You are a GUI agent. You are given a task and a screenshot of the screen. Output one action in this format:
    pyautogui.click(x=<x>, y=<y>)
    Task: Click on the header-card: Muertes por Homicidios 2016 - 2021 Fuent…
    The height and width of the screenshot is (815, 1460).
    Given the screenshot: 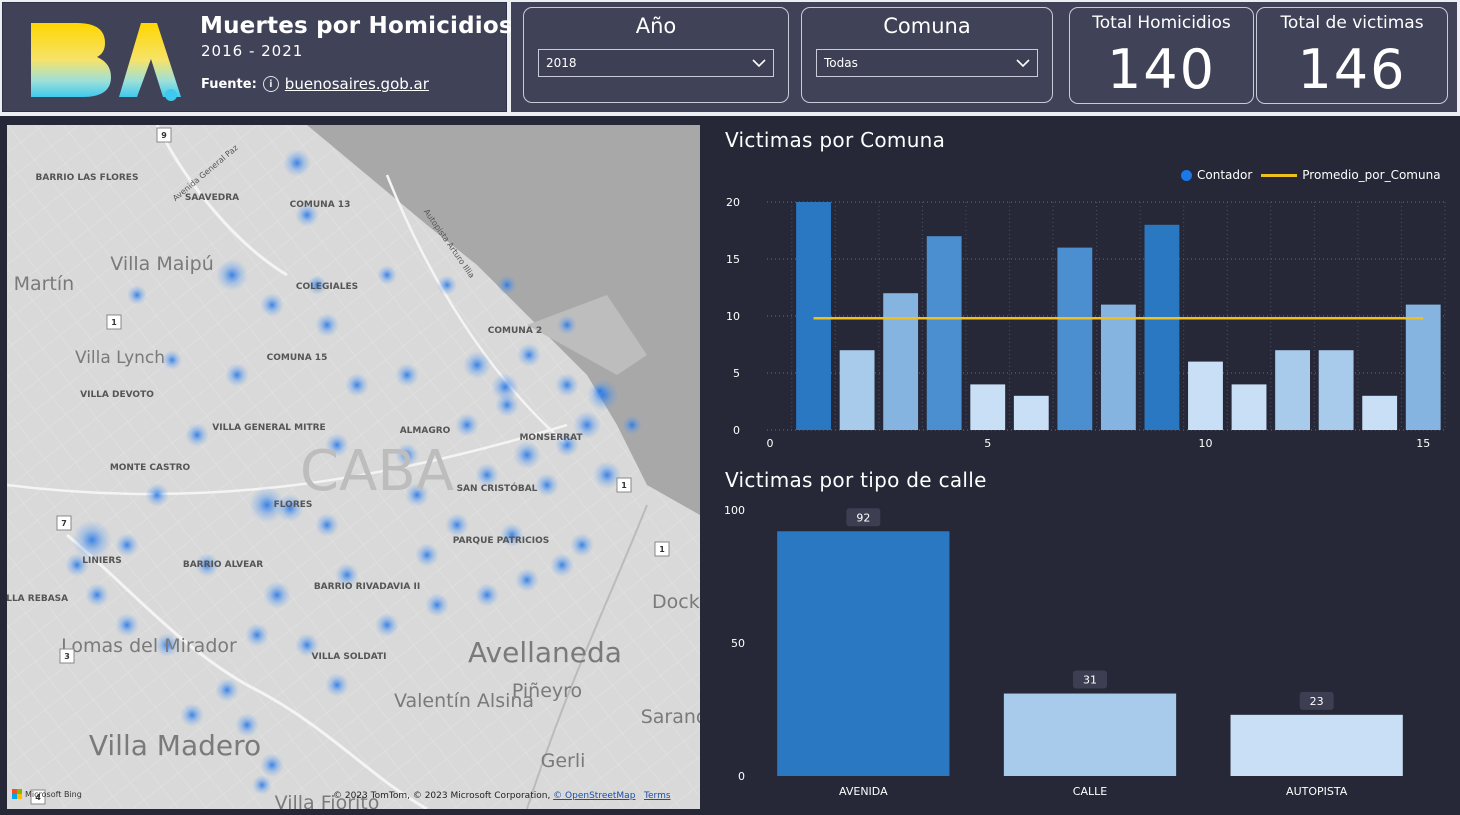 What is the action you would take?
    pyautogui.click(x=257, y=57)
    